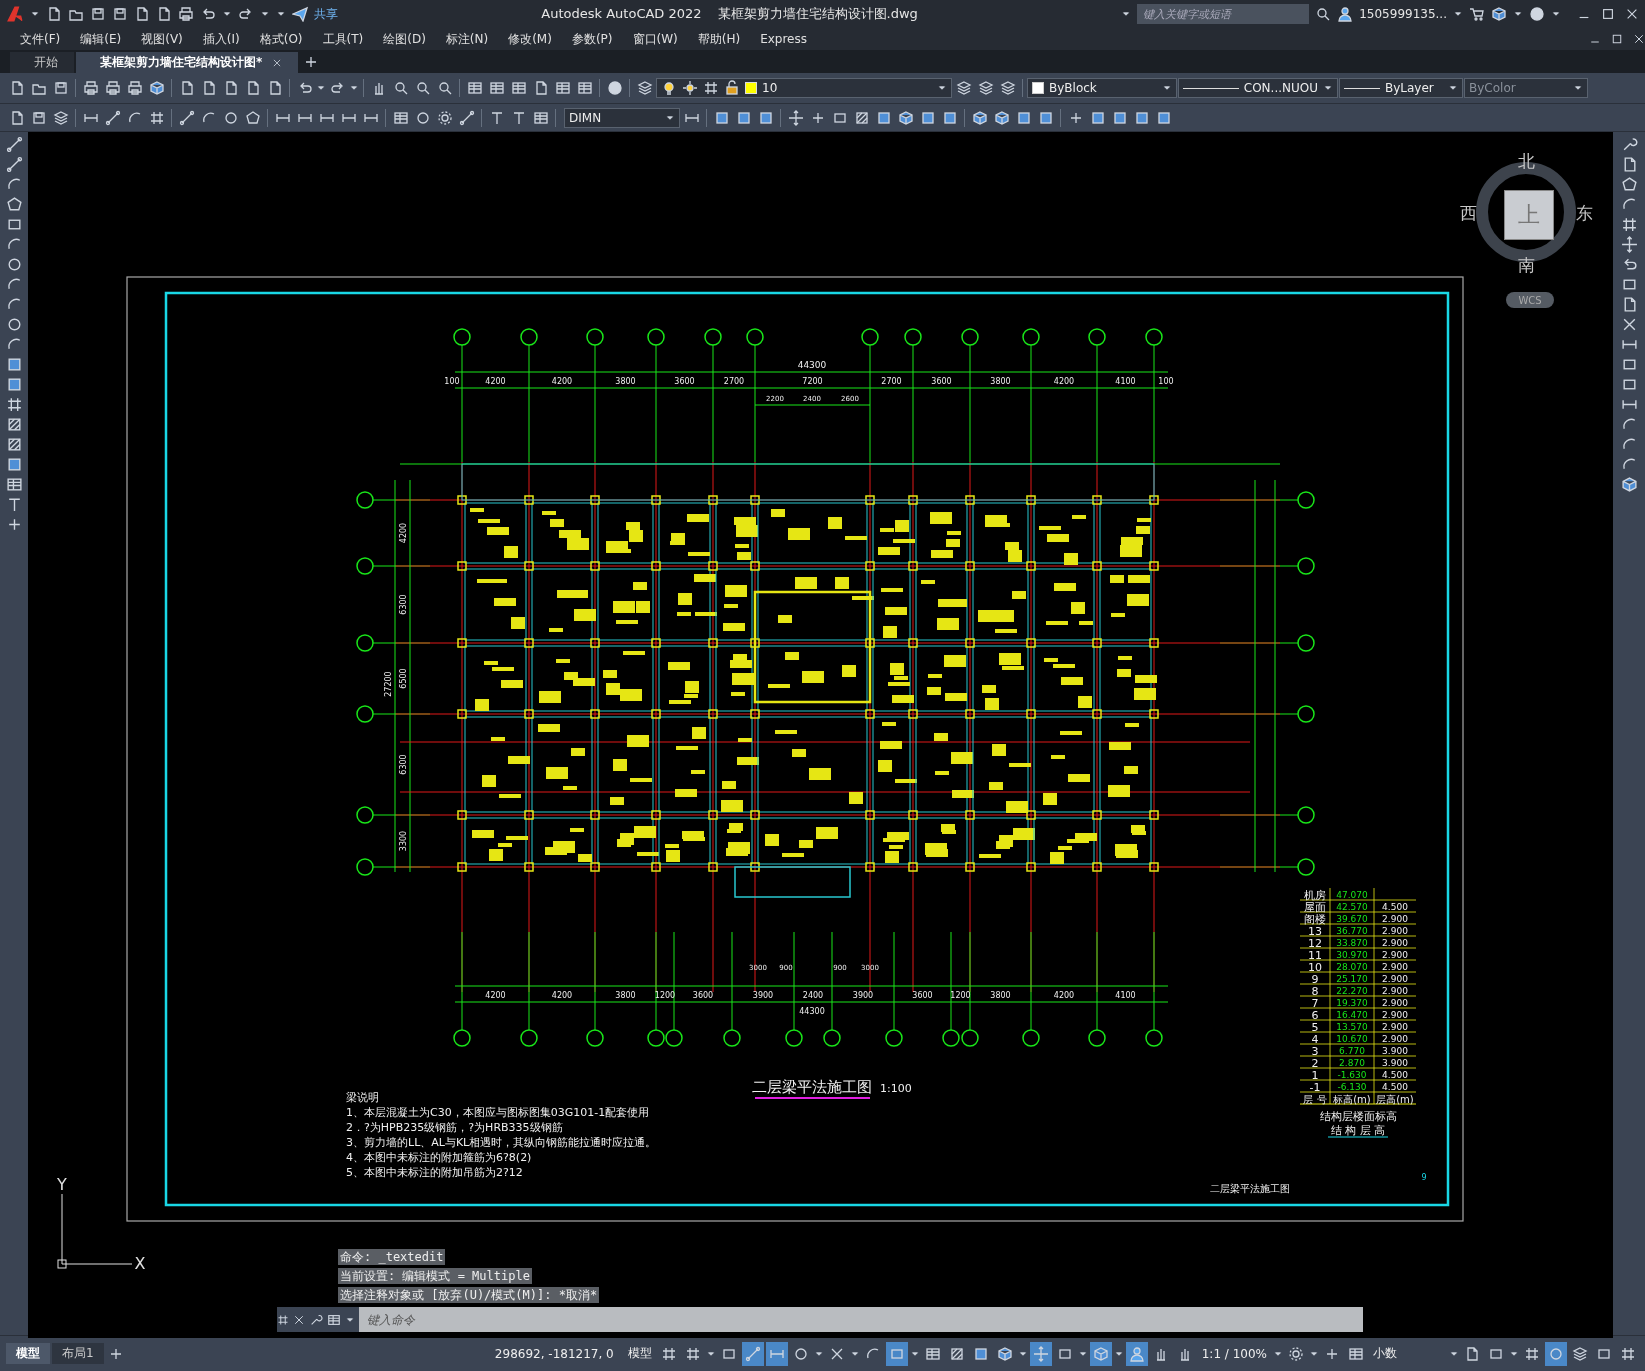  I want to click on lock-icon, so click(732, 88).